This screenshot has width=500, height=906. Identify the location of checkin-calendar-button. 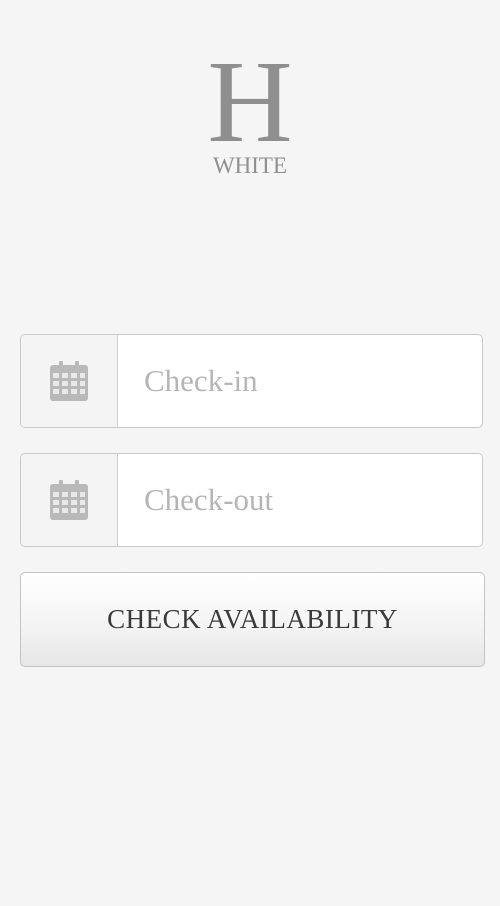
(69, 381).